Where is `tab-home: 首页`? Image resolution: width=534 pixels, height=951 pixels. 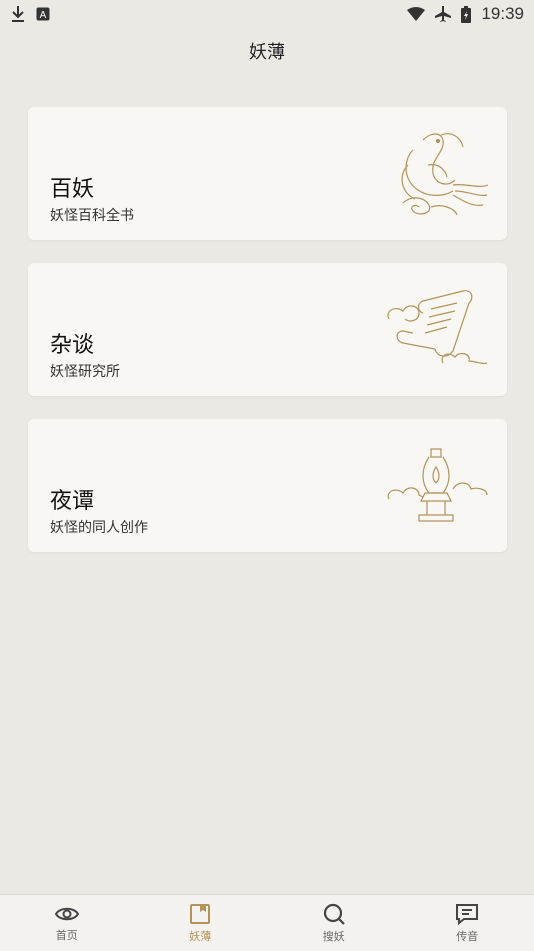
tab-home: 首页 is located at coordinates (67, 923).